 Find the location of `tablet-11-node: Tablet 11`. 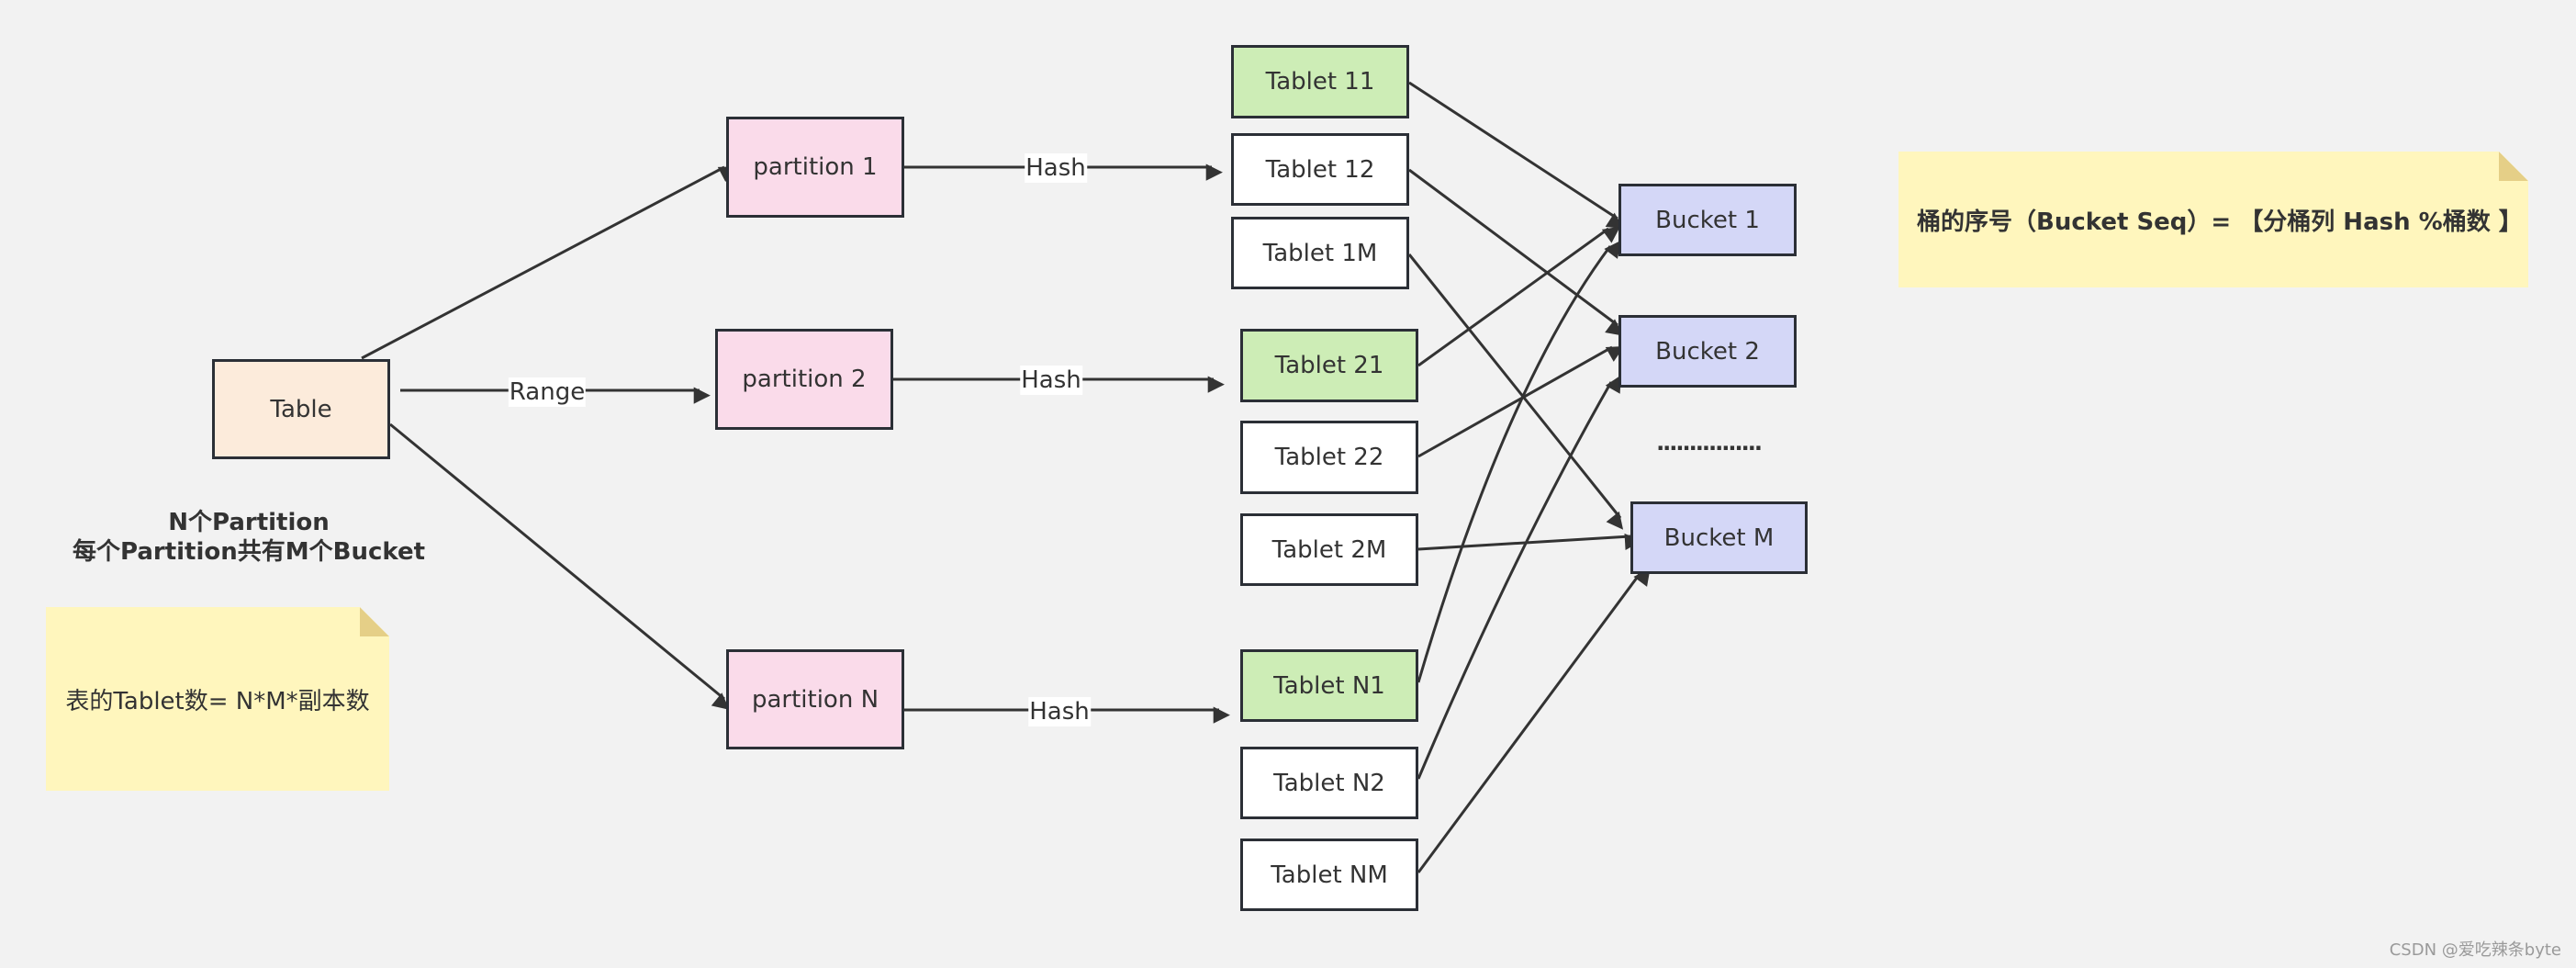

tablet-11-node: Tablet 11 is located at coordinates (1320, 81).